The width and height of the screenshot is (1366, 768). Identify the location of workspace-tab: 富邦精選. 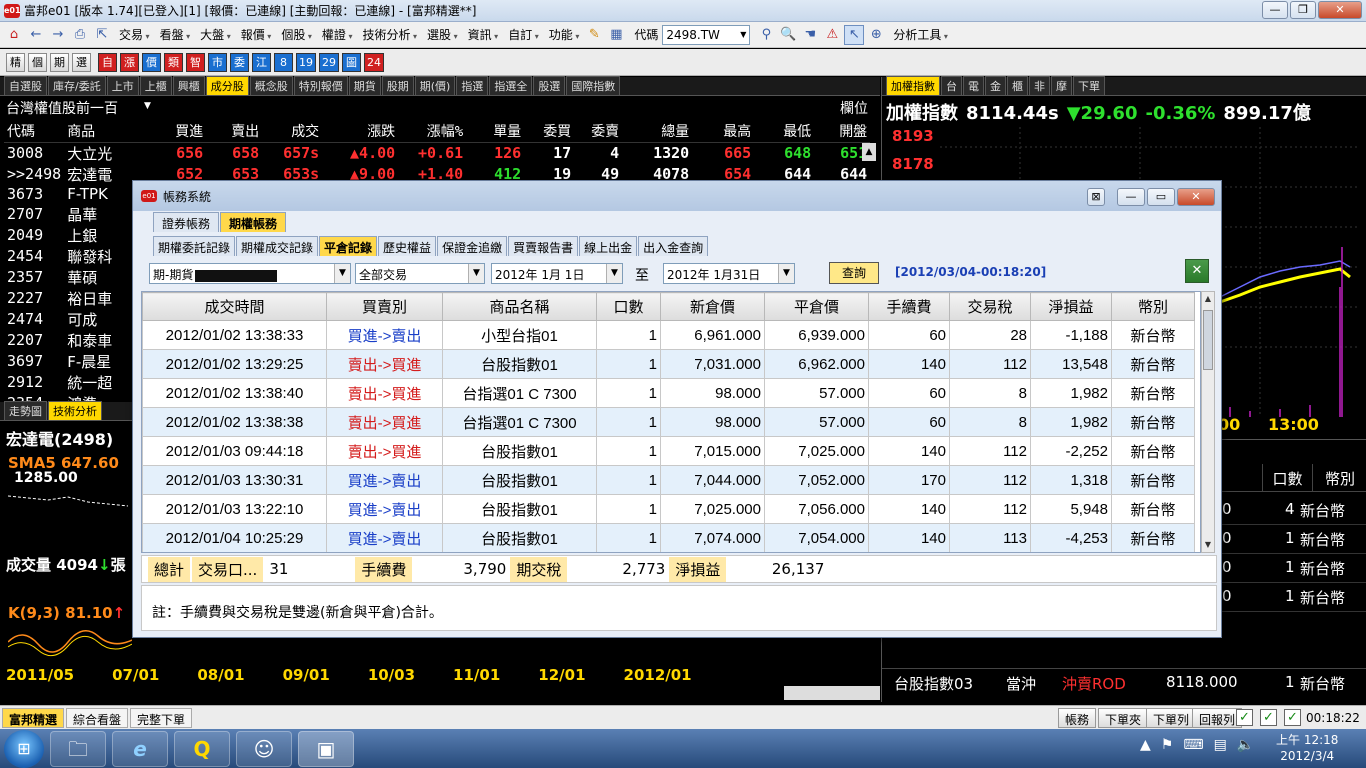
(33, 717).